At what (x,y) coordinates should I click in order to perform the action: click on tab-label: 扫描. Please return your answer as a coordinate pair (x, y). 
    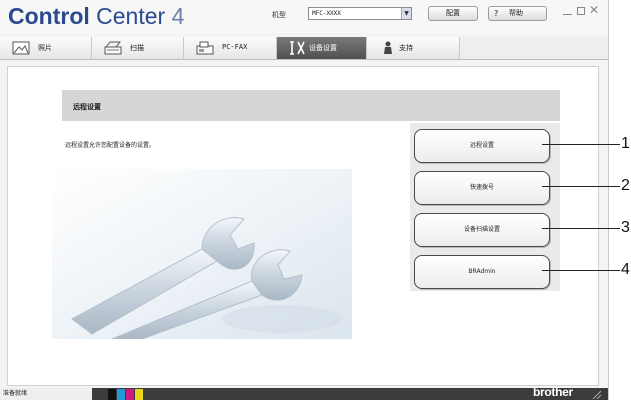
    Looking at the image, I should click on (137, 48).